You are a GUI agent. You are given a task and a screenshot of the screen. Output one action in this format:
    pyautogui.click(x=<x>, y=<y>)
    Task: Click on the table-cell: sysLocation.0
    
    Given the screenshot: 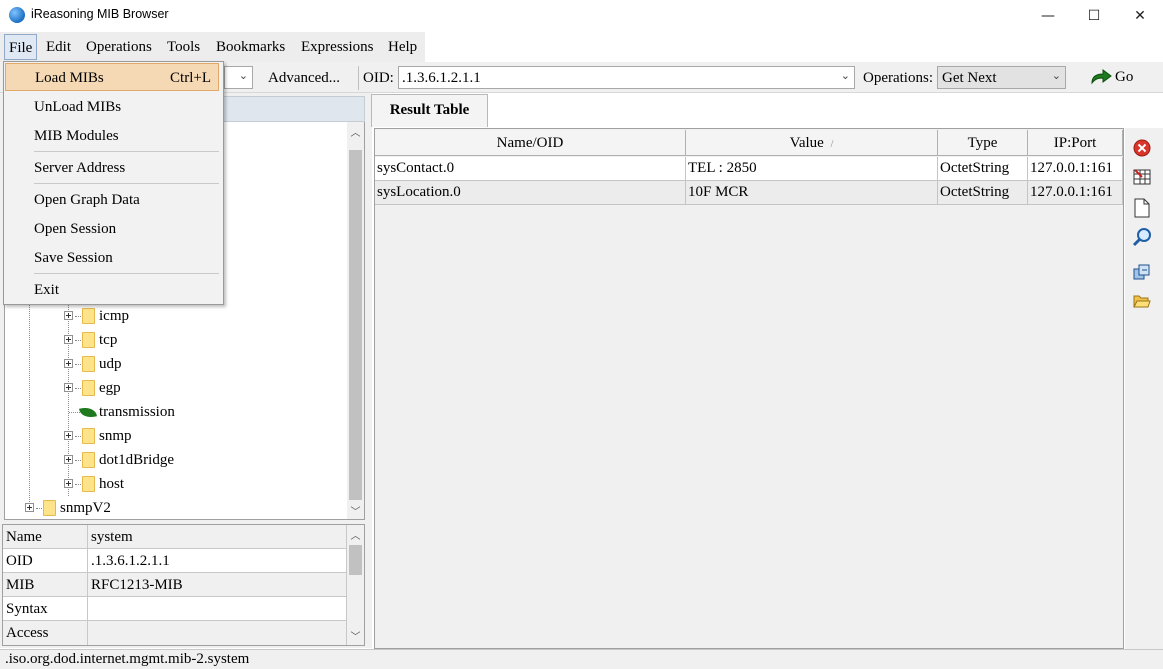 What is the action you would take?
    pyautogui.click(x=530, y=193)
    